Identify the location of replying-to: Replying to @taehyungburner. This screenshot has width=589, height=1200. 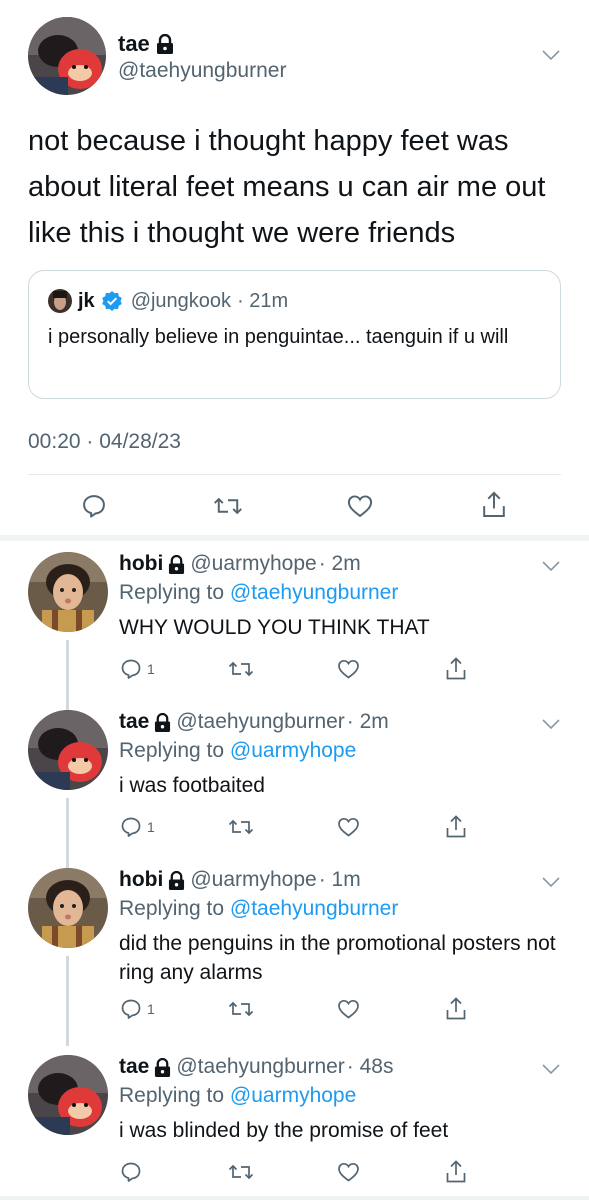
(258, 593).